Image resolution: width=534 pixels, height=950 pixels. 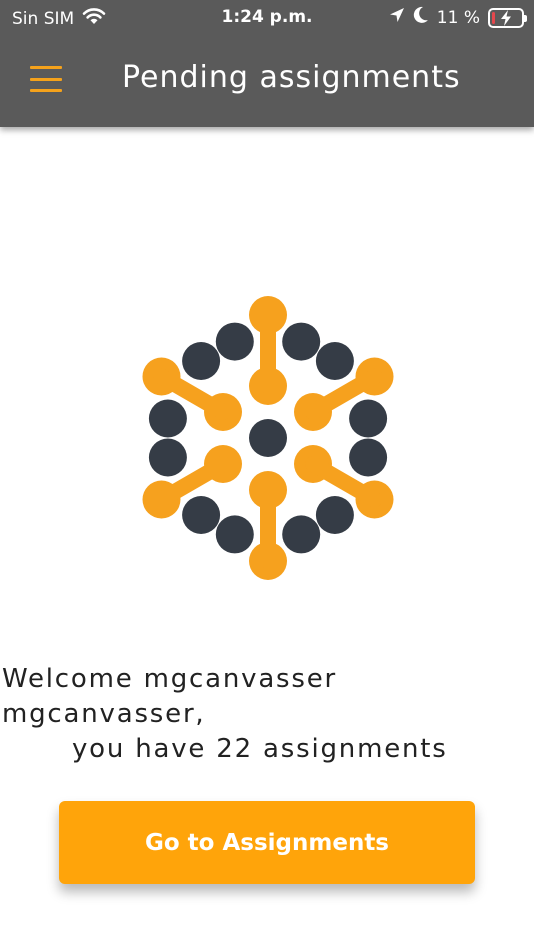 I want to click on battery-percent: 11 %, so click(x=458, y=17).